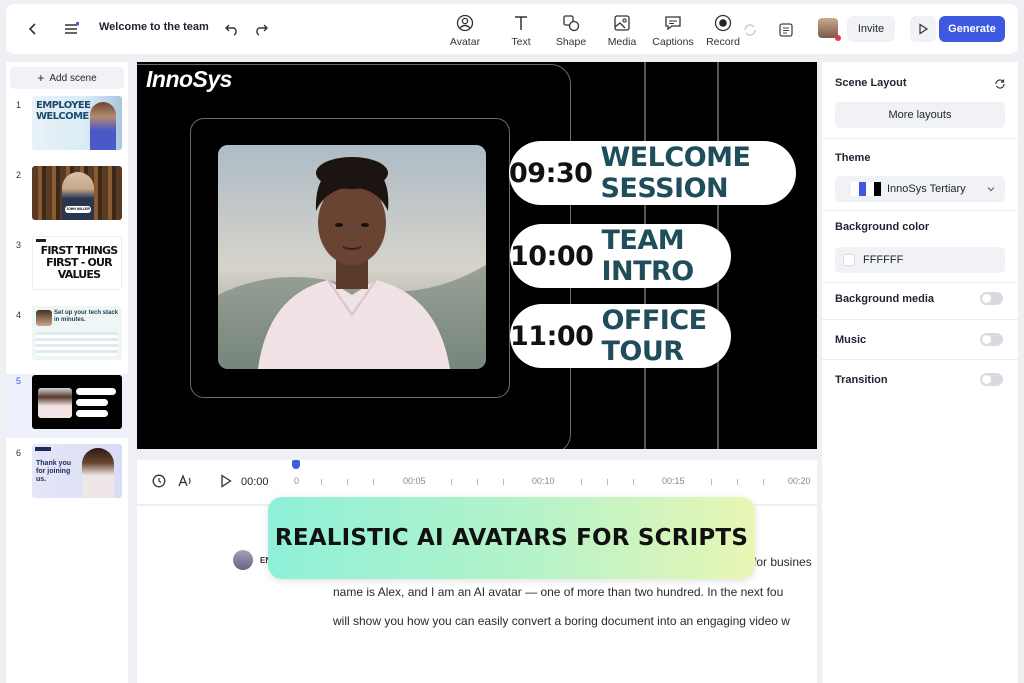 This screenshot has width=1024, height=683. Describe the element at coordinates (849, 260) in the screenshot. I see `color-swatch` at that location.